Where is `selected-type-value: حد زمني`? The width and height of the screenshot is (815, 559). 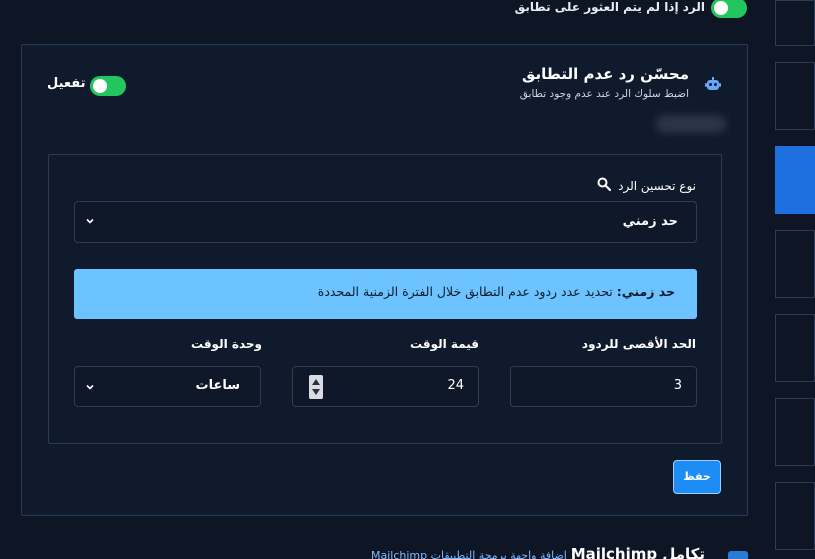
selected-type-value: حد زمني is located at coordinates (650, 221).